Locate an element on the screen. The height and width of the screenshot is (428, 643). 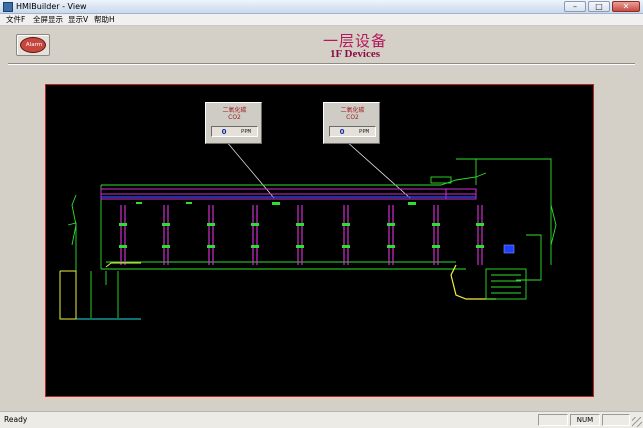
menu-help: 帮助H is located at coordinates (104, 20).